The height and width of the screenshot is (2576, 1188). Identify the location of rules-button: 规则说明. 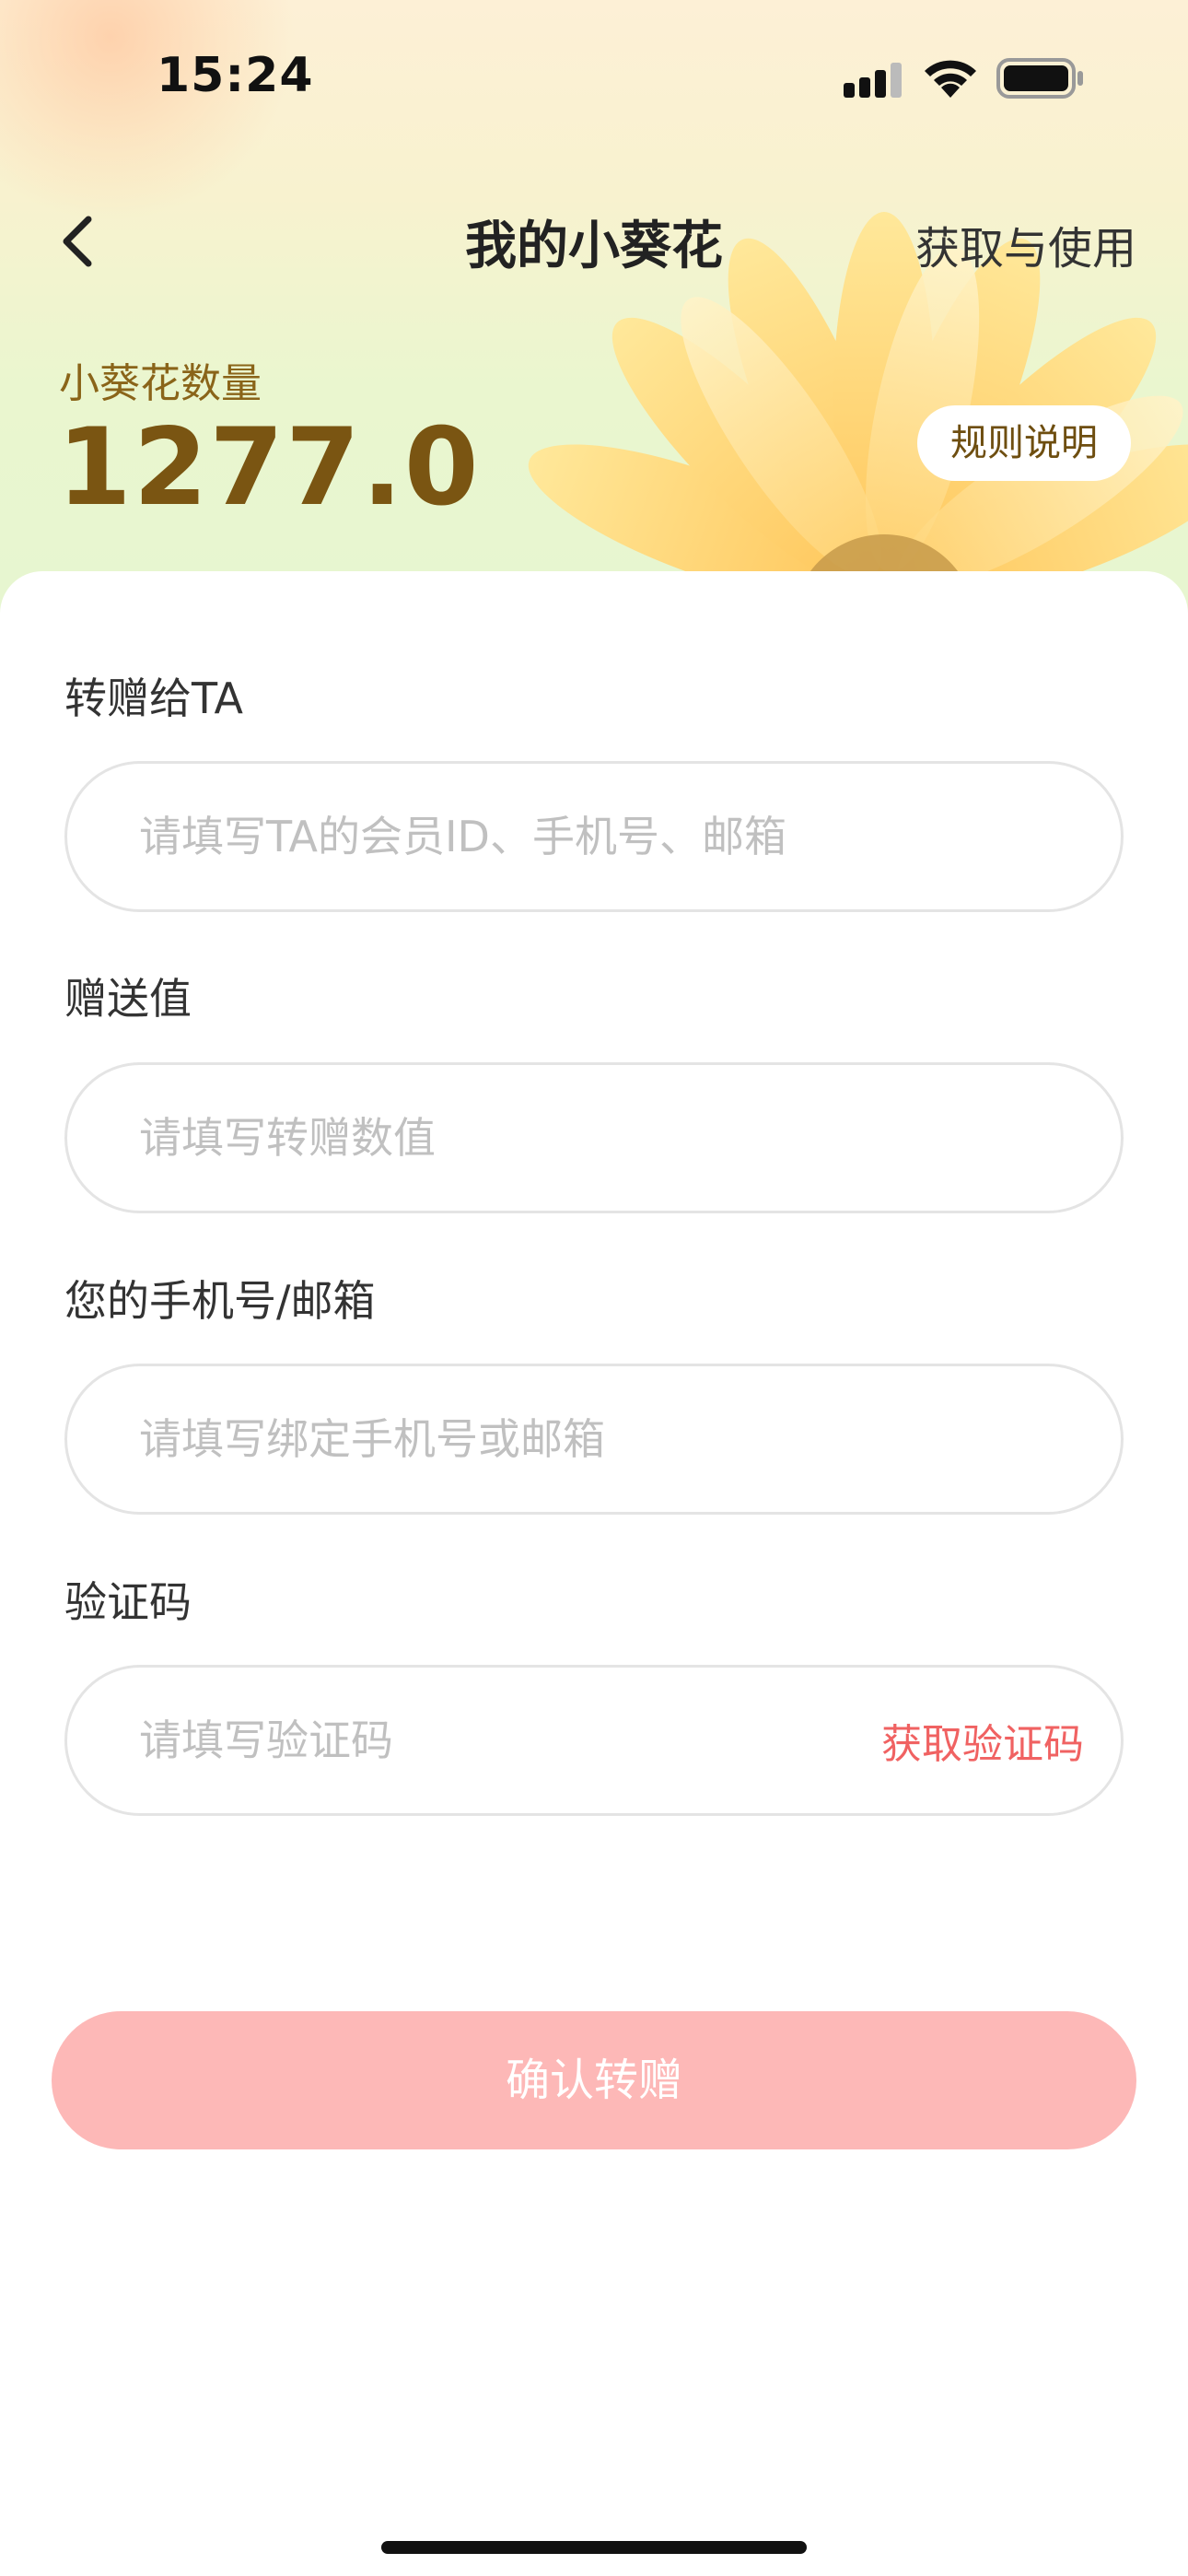
(1024, 443).